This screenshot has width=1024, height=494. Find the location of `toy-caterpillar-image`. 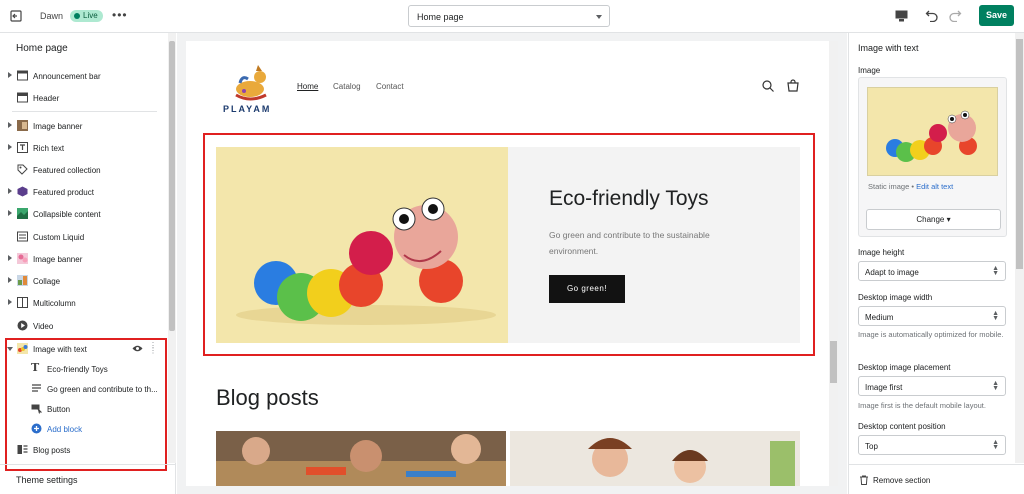

toy-caterpillar-image is located at coordinates (362, 245).